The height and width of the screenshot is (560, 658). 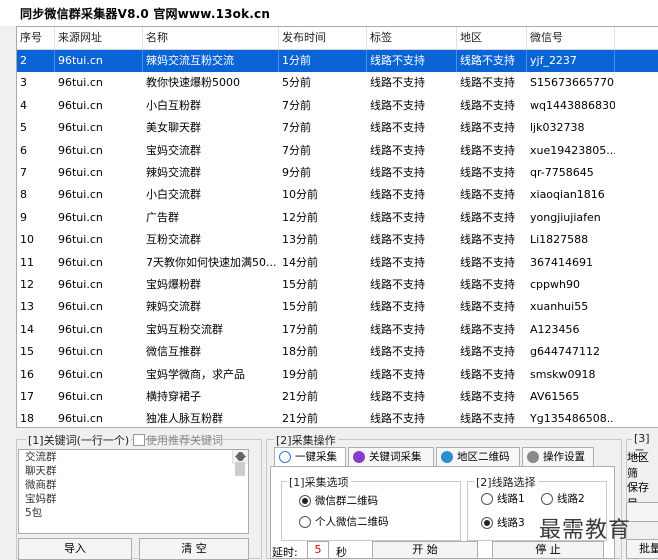 What do you see at coordinates (571, 38) in the screenshot?
I see `column-header: 微信号` at bounding box center [571, 38].